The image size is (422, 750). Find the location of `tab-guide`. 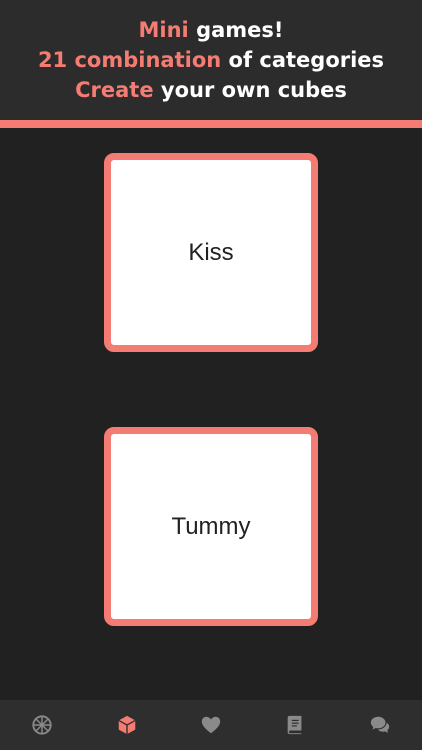

tab-guide is located at coordinates (295, 725).